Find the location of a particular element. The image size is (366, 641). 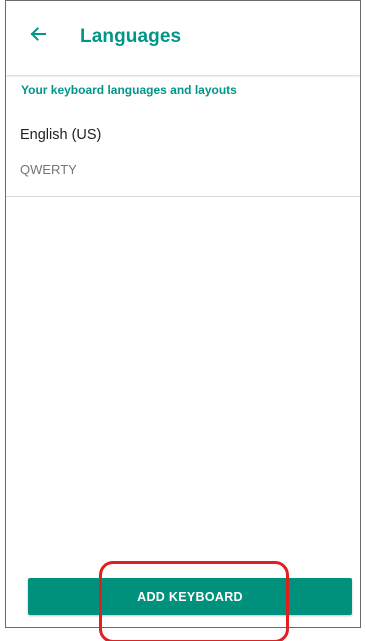

language-list-item: English (US) QWERTY is located at coordinates (183, 153).